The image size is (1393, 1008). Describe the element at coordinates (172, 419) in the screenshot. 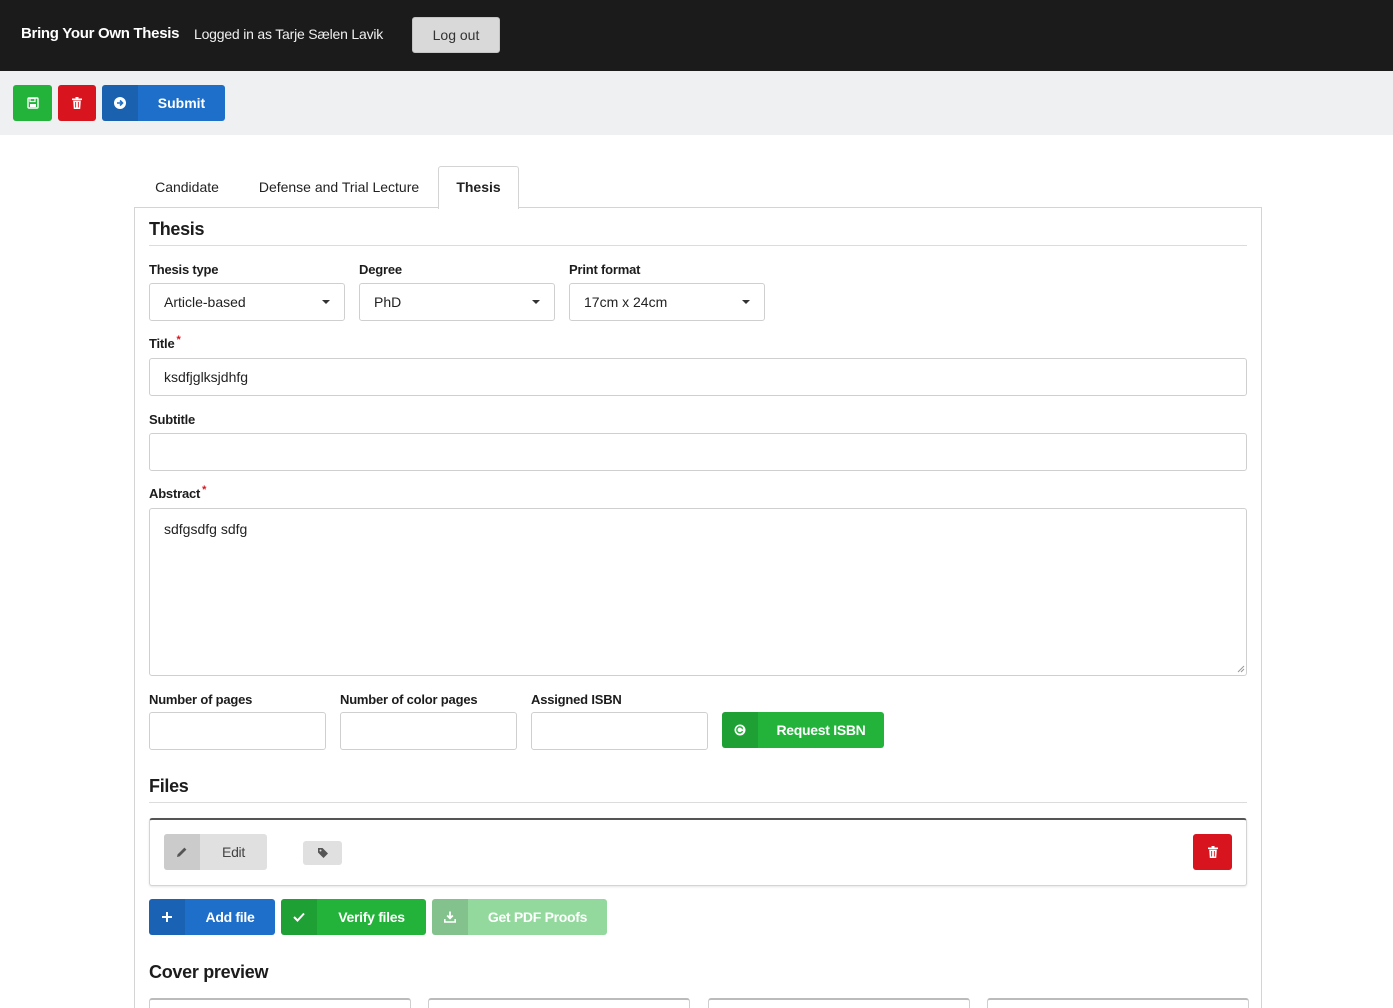

I see `subtitle-label: Subtitle` at that location.